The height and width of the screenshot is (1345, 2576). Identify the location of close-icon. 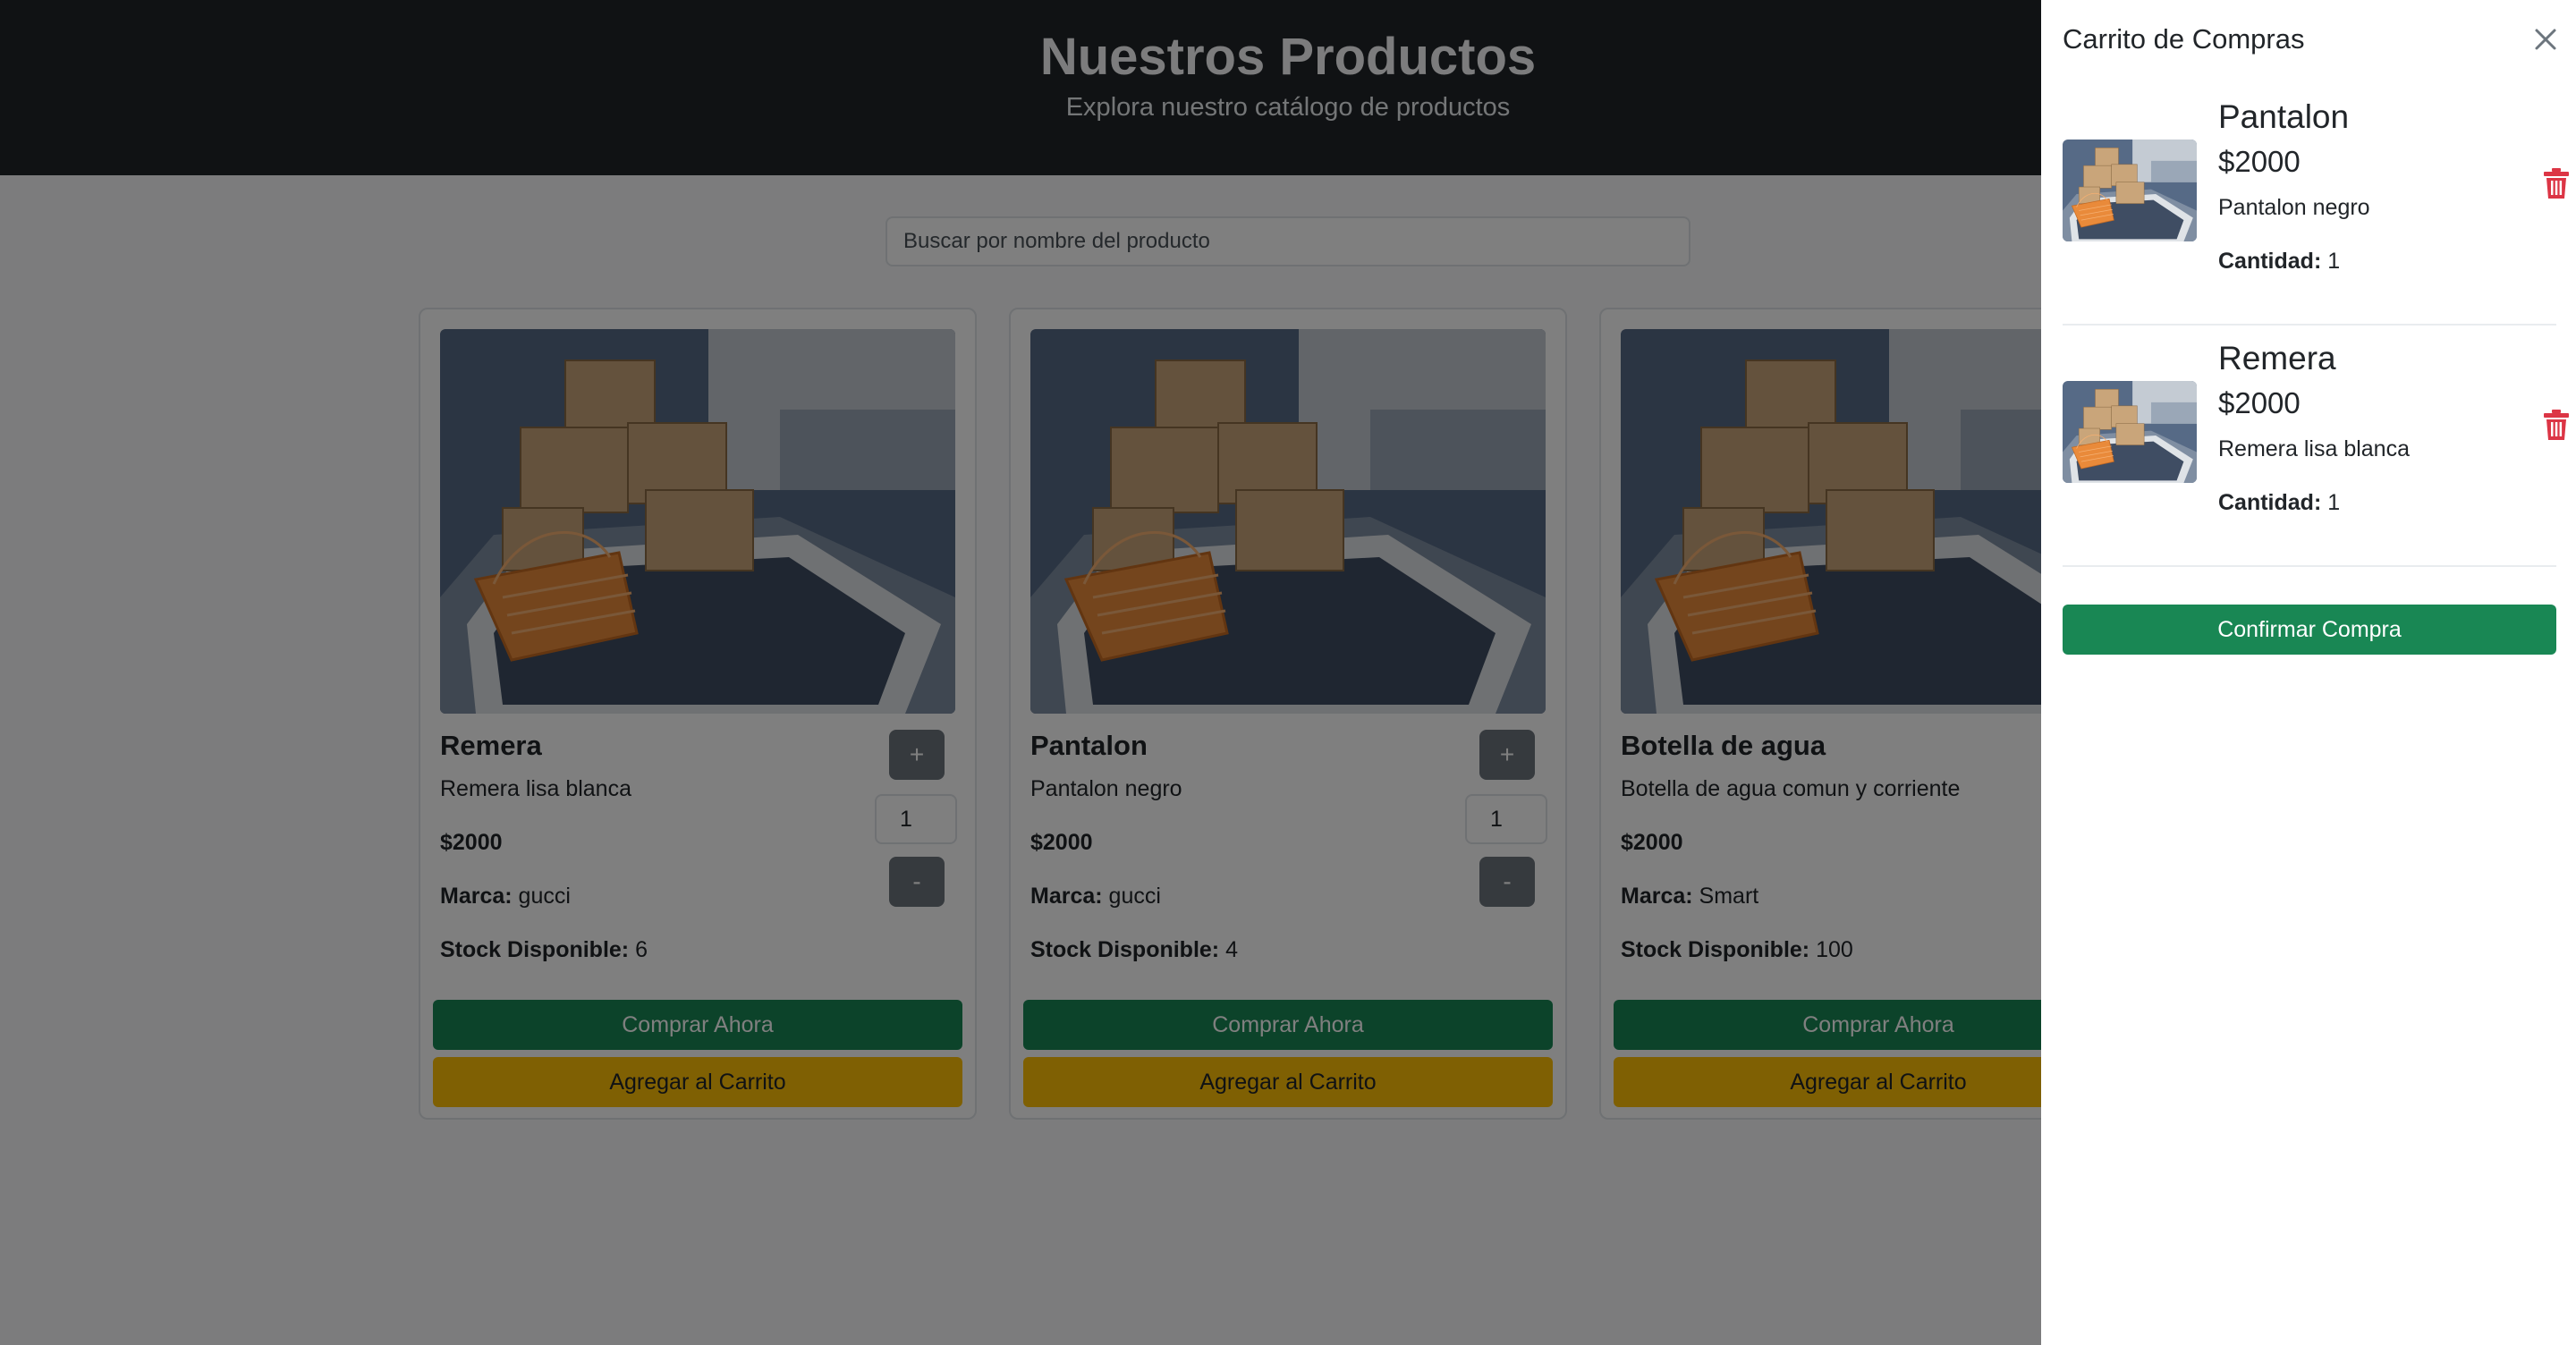
(2545, 39).